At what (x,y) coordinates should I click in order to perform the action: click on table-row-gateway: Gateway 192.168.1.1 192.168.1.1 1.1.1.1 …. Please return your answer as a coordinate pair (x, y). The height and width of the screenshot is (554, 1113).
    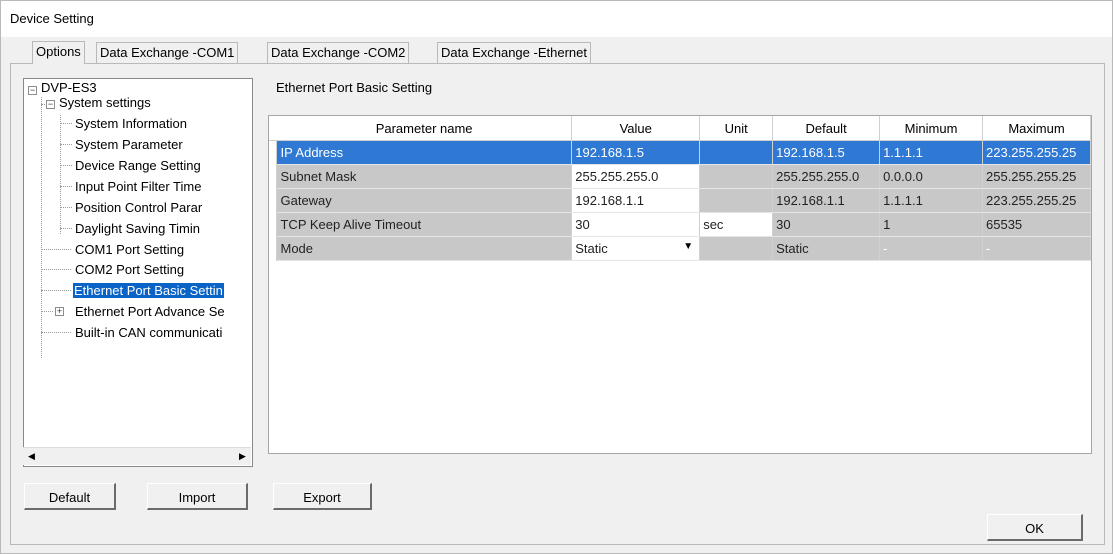
    Looking at the image, I should click on (680, 200).